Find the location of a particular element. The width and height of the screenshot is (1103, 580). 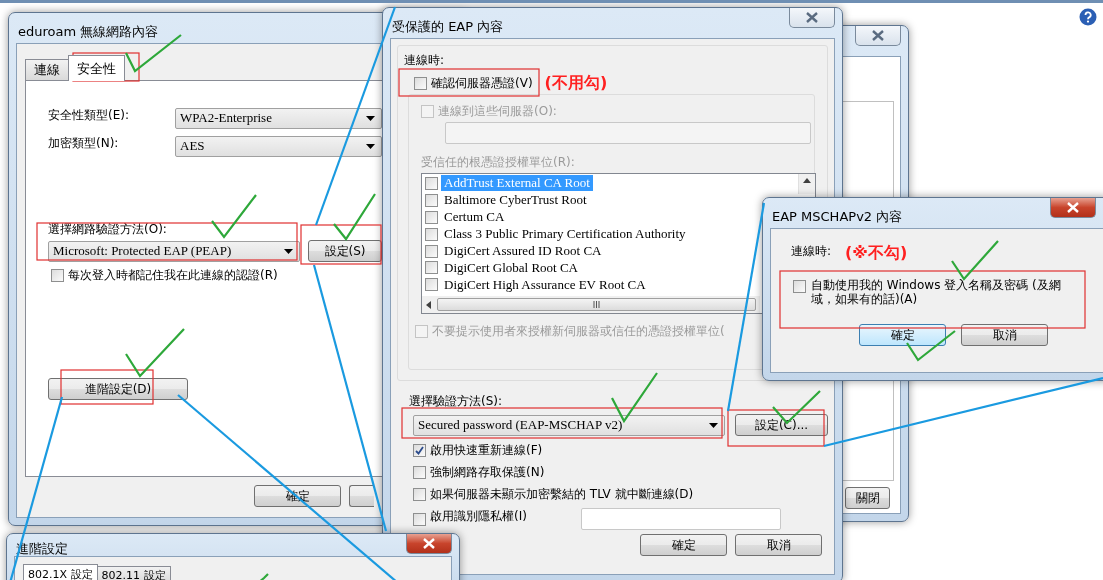

scroll-left-arrow-icon is located at coordinates (428, 304).